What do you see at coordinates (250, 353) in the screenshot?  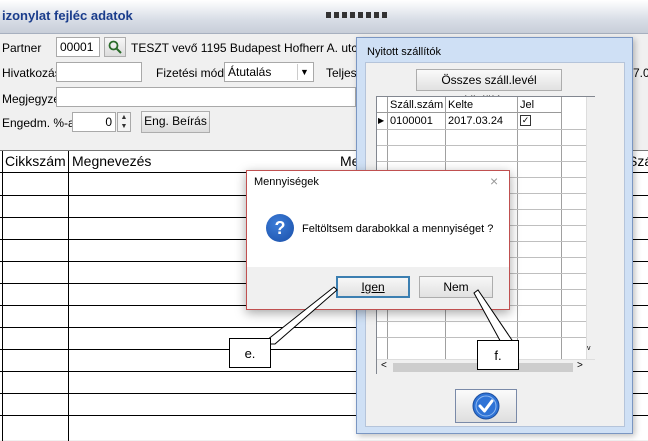 I see `callout-e: e.` at bounding box center [250, 353].